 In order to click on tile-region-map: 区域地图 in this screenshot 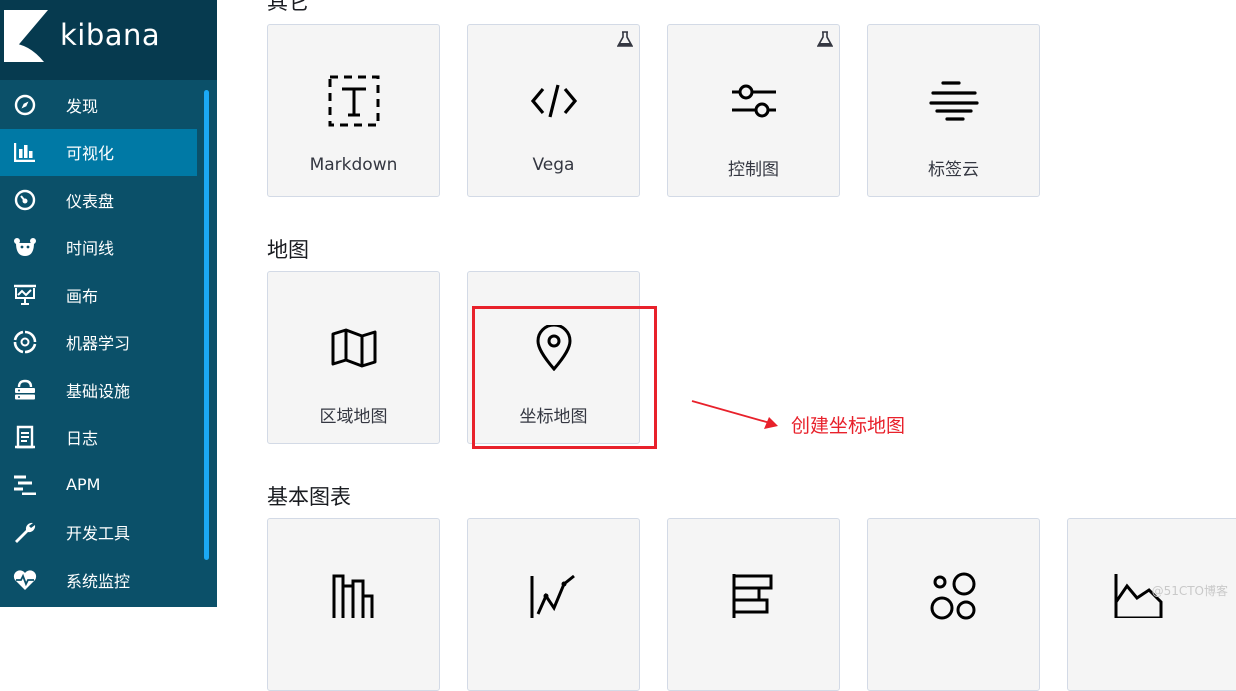, I will do `click(353, 357)`.